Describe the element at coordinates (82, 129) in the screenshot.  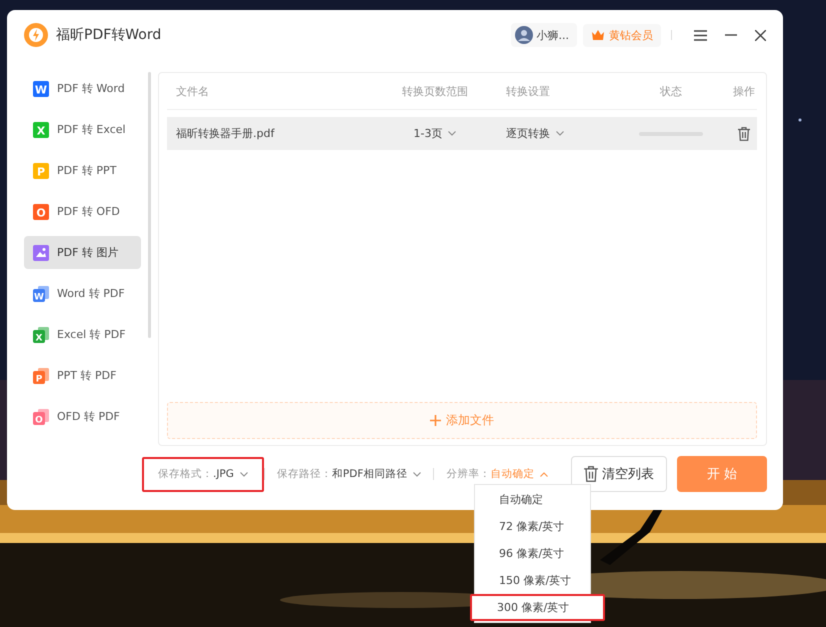
I see `sidebar-item: X PDF 转 Excel` at that location.